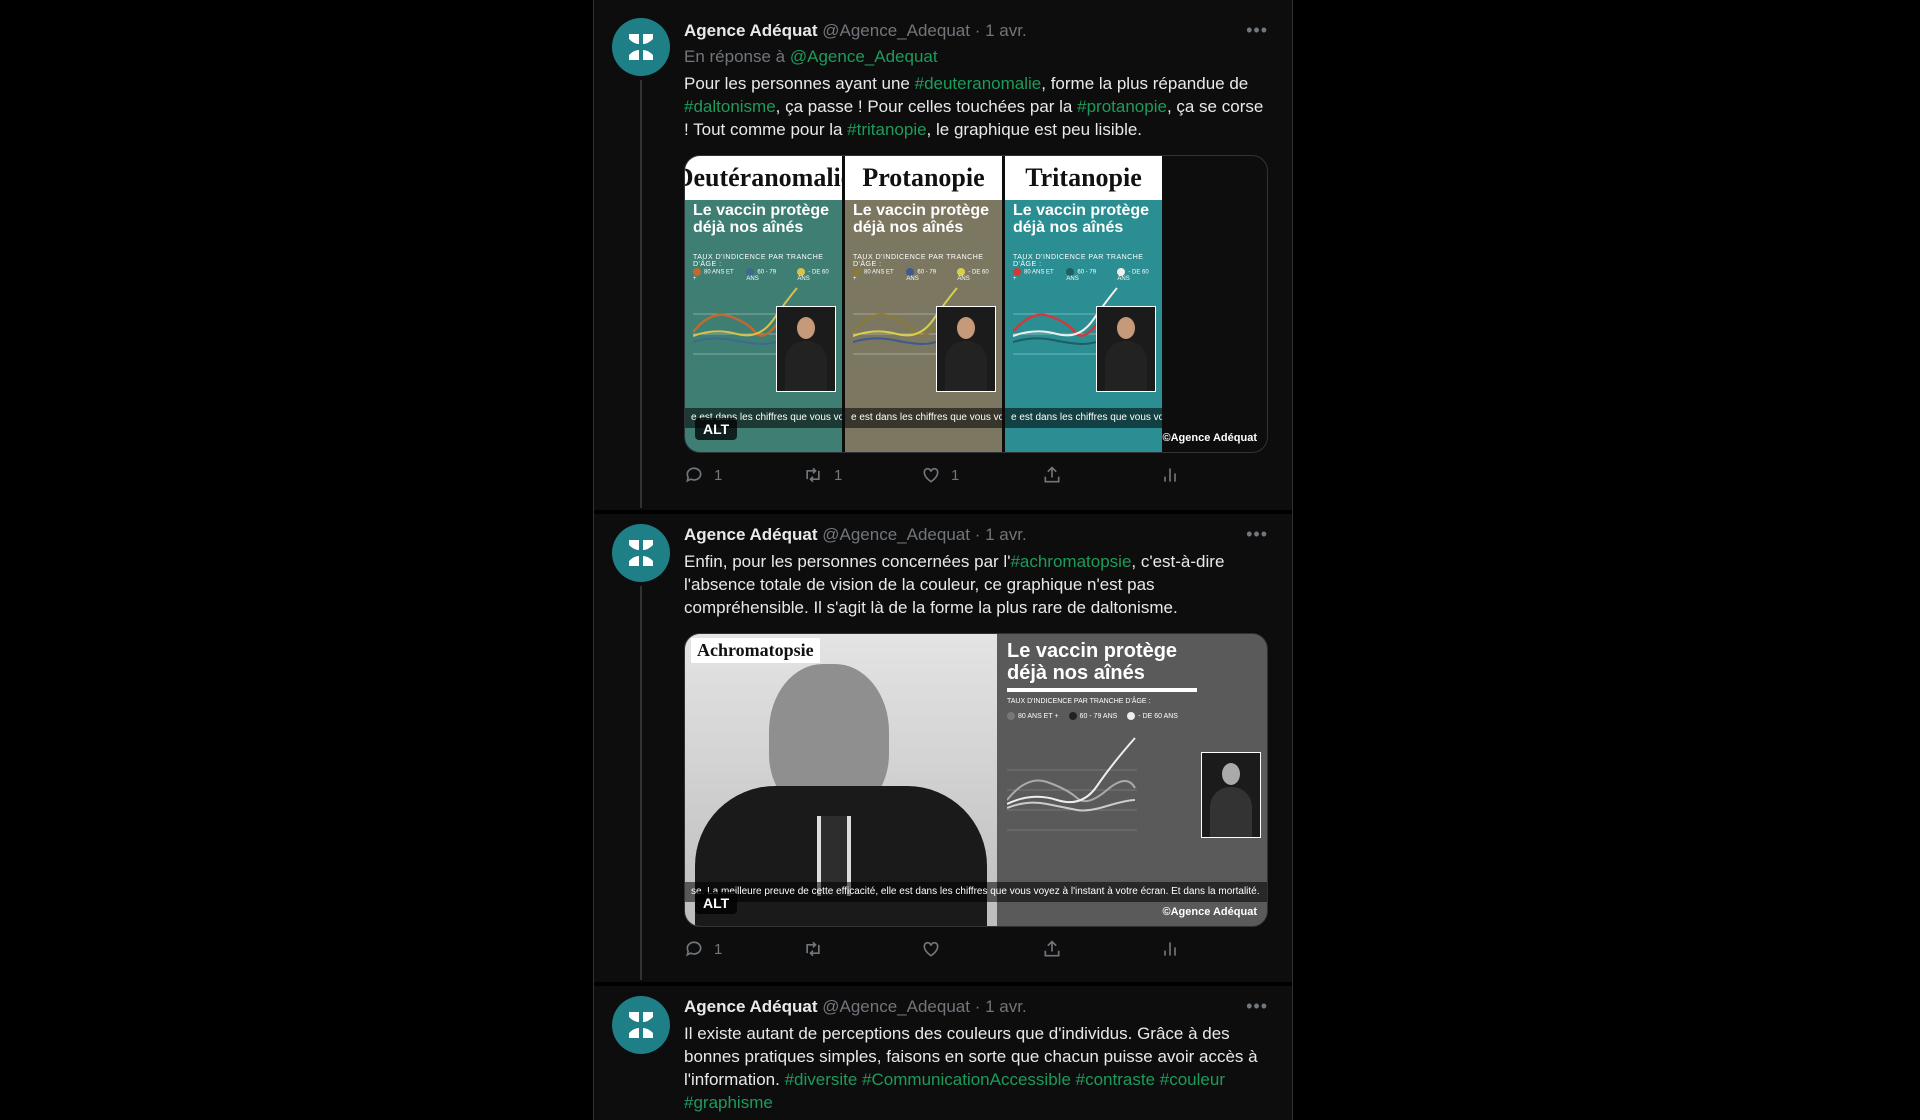 The image size is (1920, 1120). What do you see at coordinates (926, 106) in the screenshot?
I see `text-segment: , ça passe ! Pour celles touchées par la` at bounding box center [926, 106].